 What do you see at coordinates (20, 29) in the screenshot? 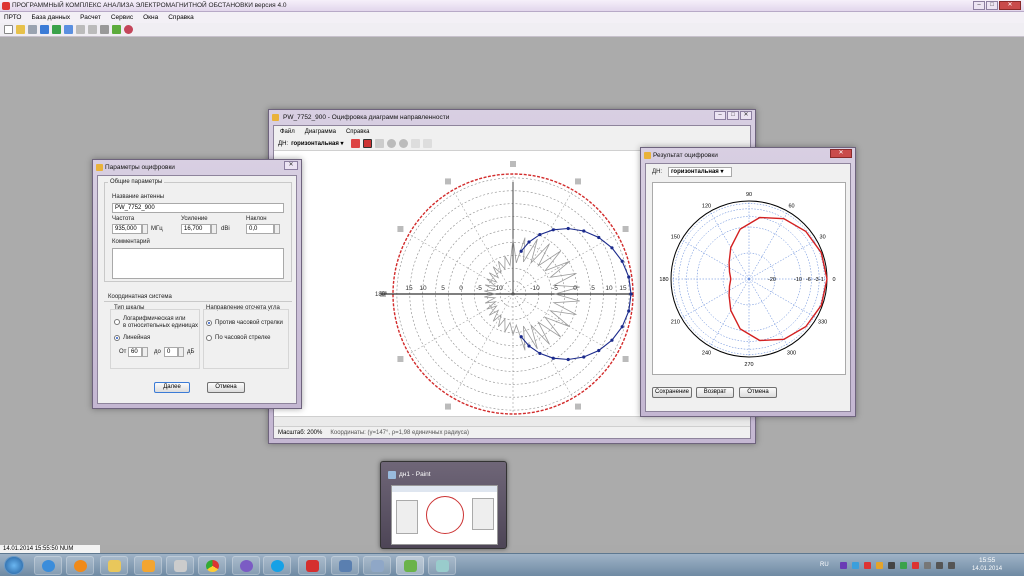
I see `open-folder-icon` at bounding box center [20, 29].